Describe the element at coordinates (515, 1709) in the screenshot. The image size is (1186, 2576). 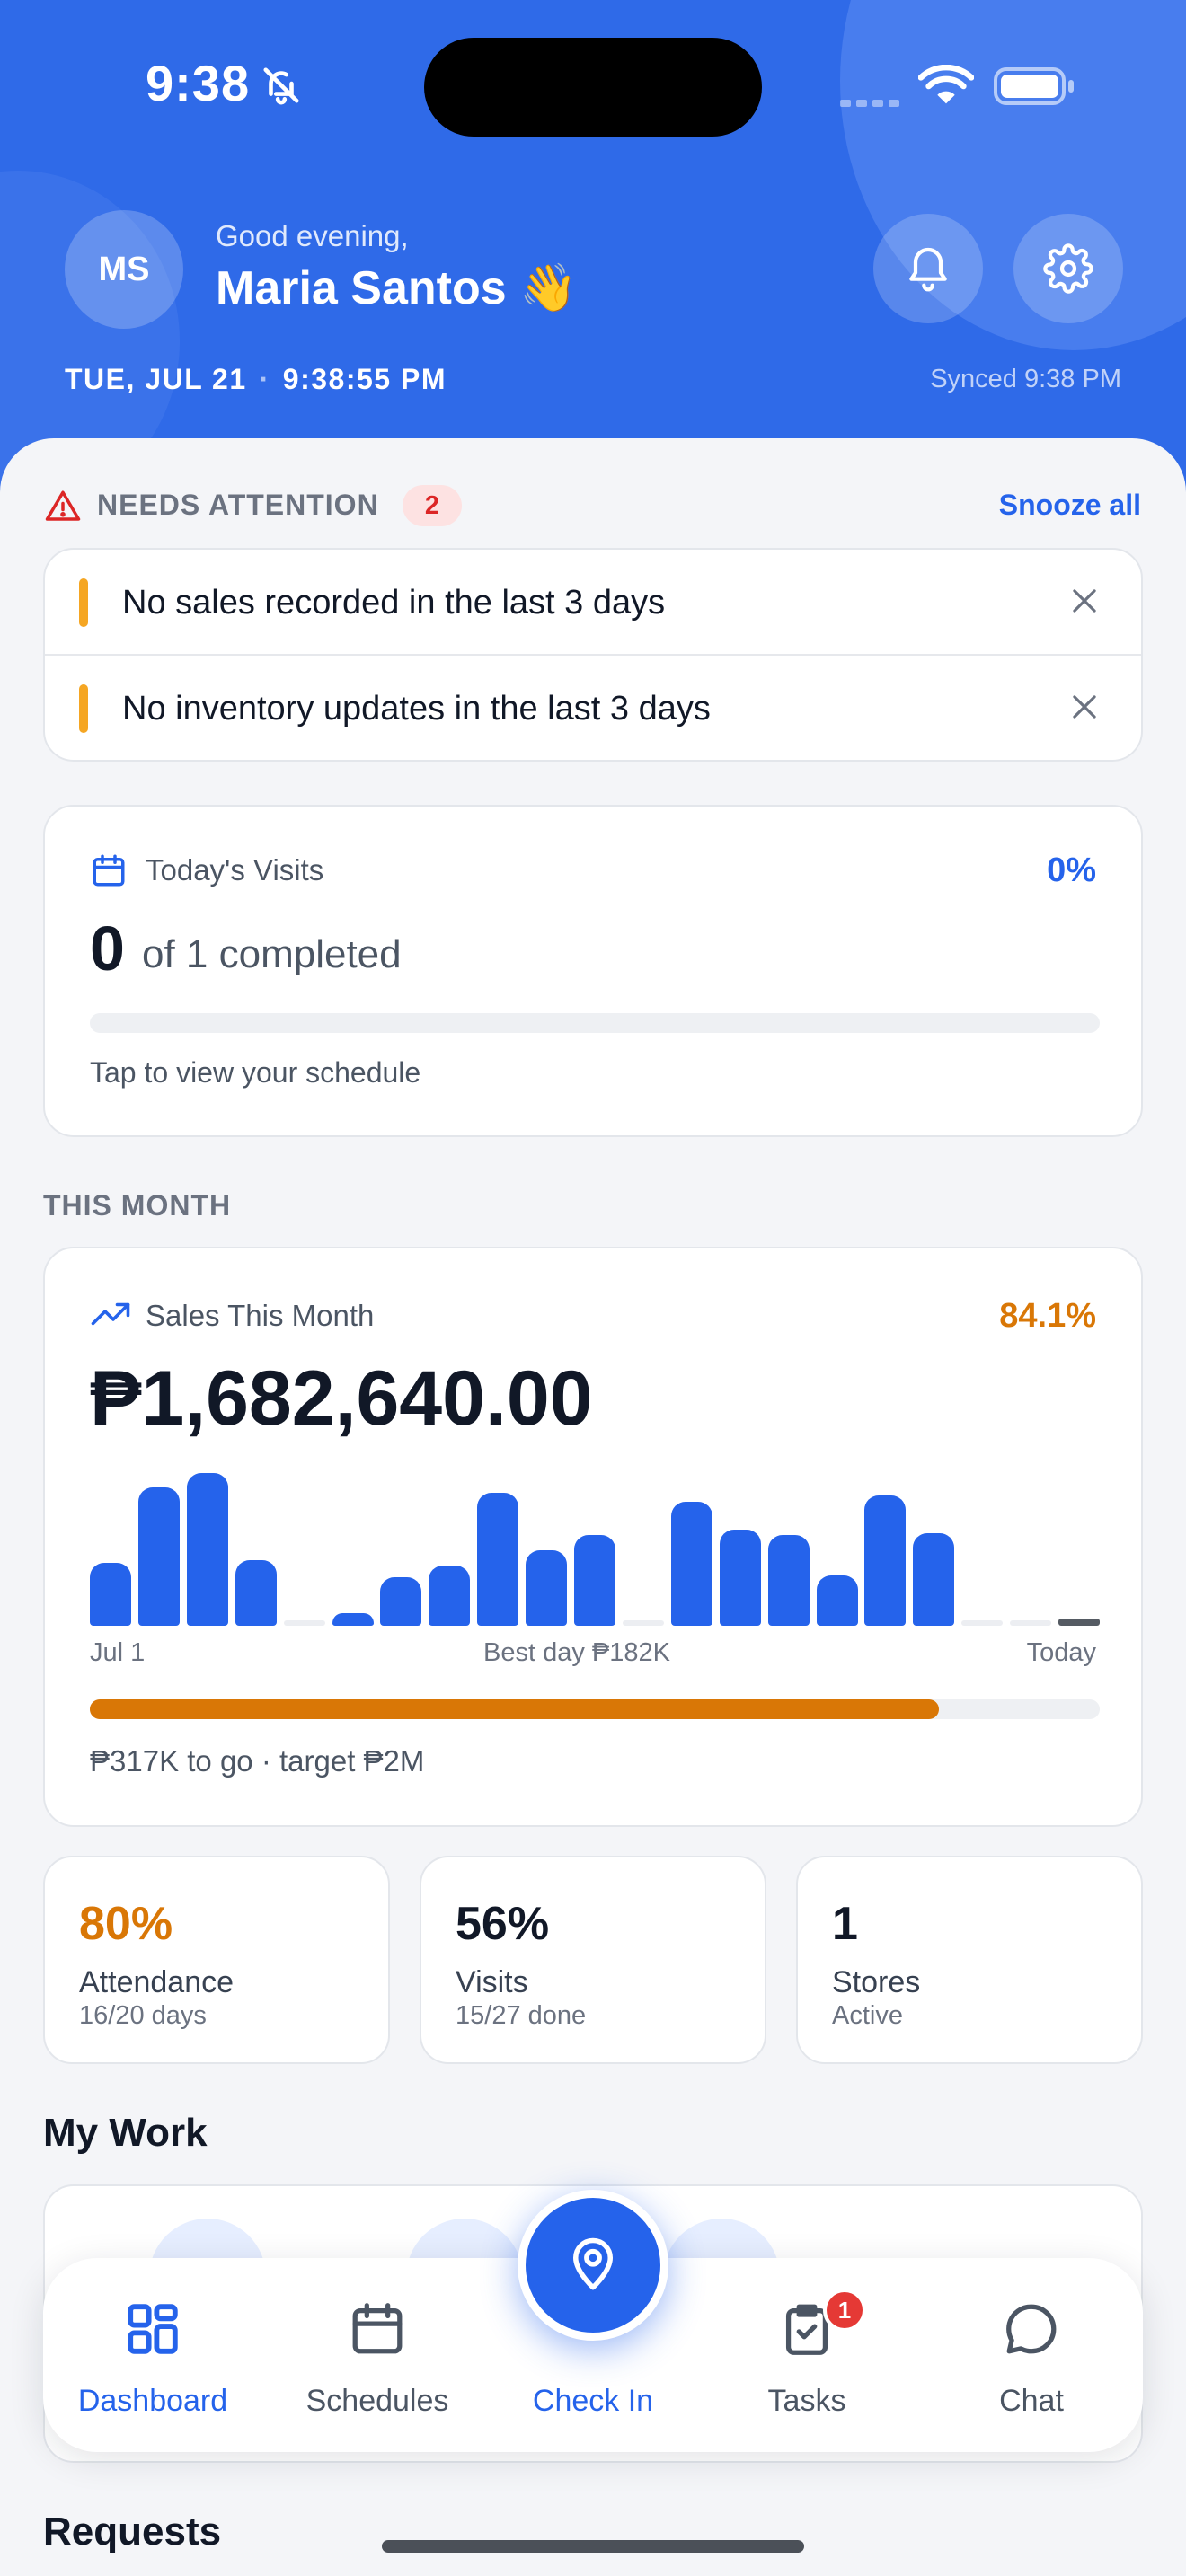
I see `target-progress-fill` at that location.